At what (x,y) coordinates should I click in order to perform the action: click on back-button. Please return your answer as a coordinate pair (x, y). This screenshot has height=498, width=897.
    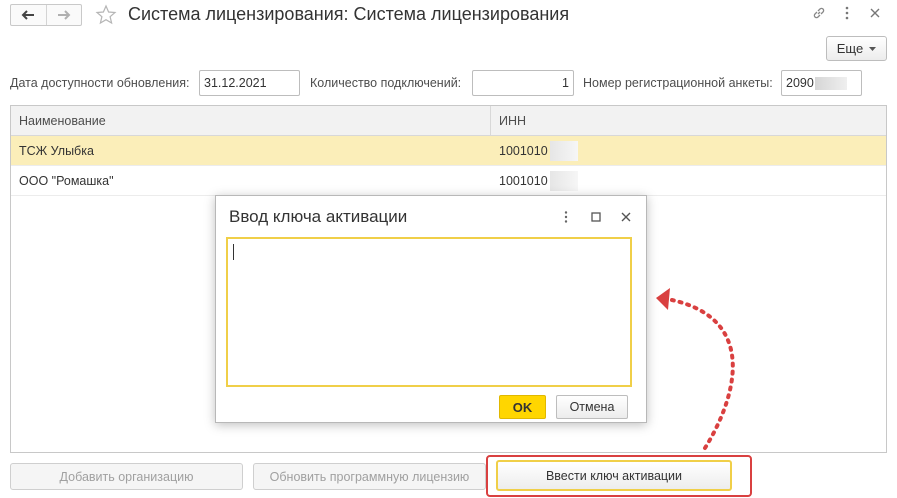
    Looking at the image, I should click on (28, 15).